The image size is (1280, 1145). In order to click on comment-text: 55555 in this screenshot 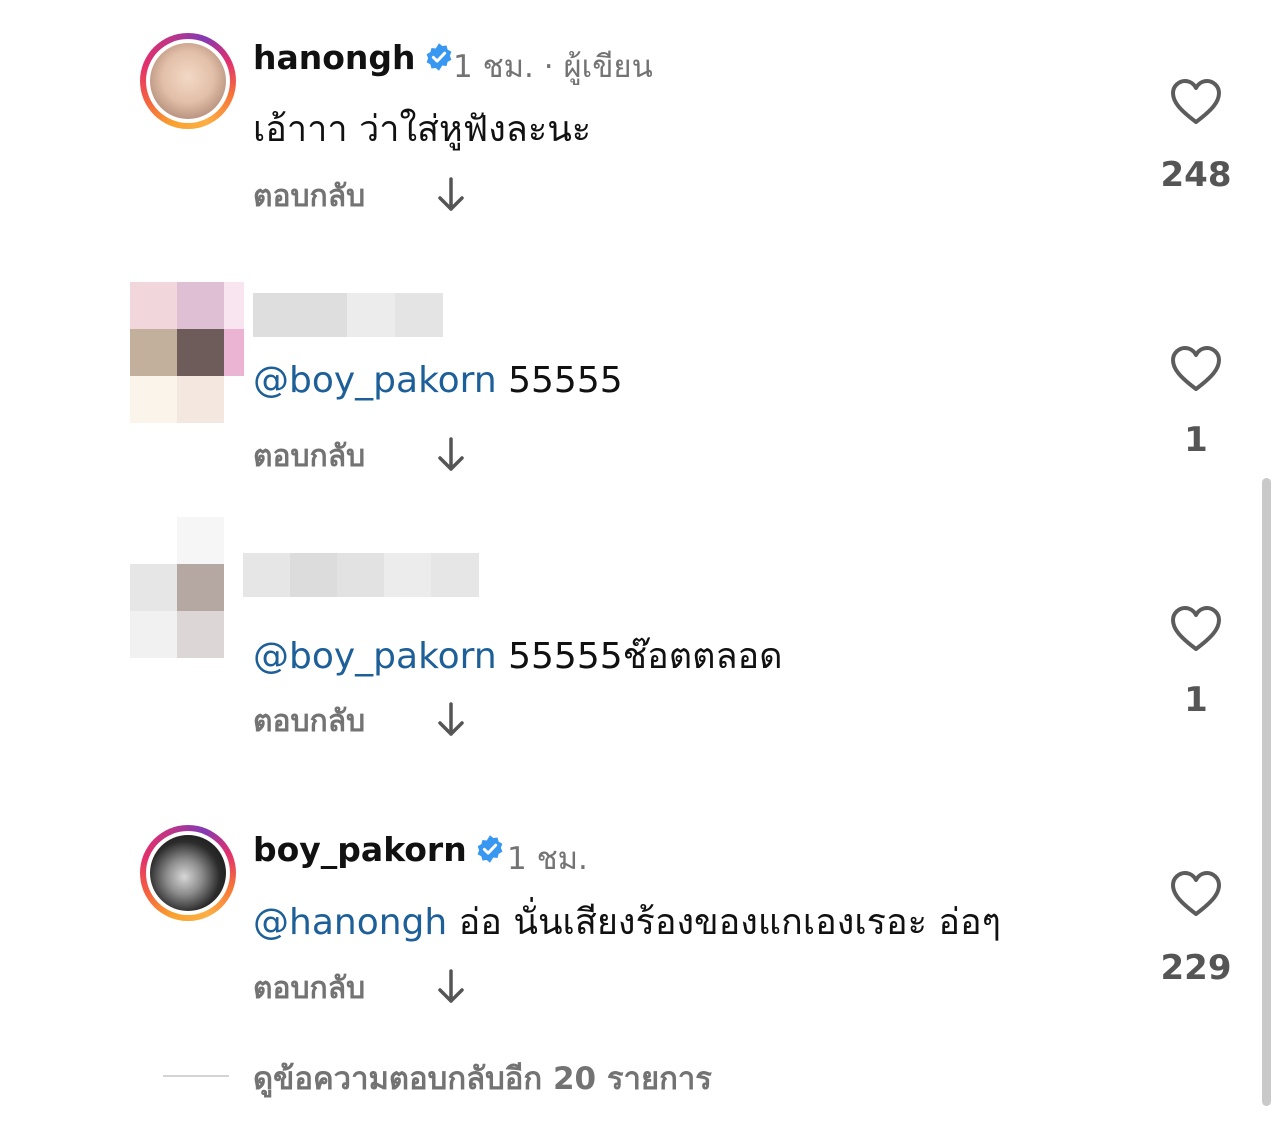, I will do `click(559, 380)`.